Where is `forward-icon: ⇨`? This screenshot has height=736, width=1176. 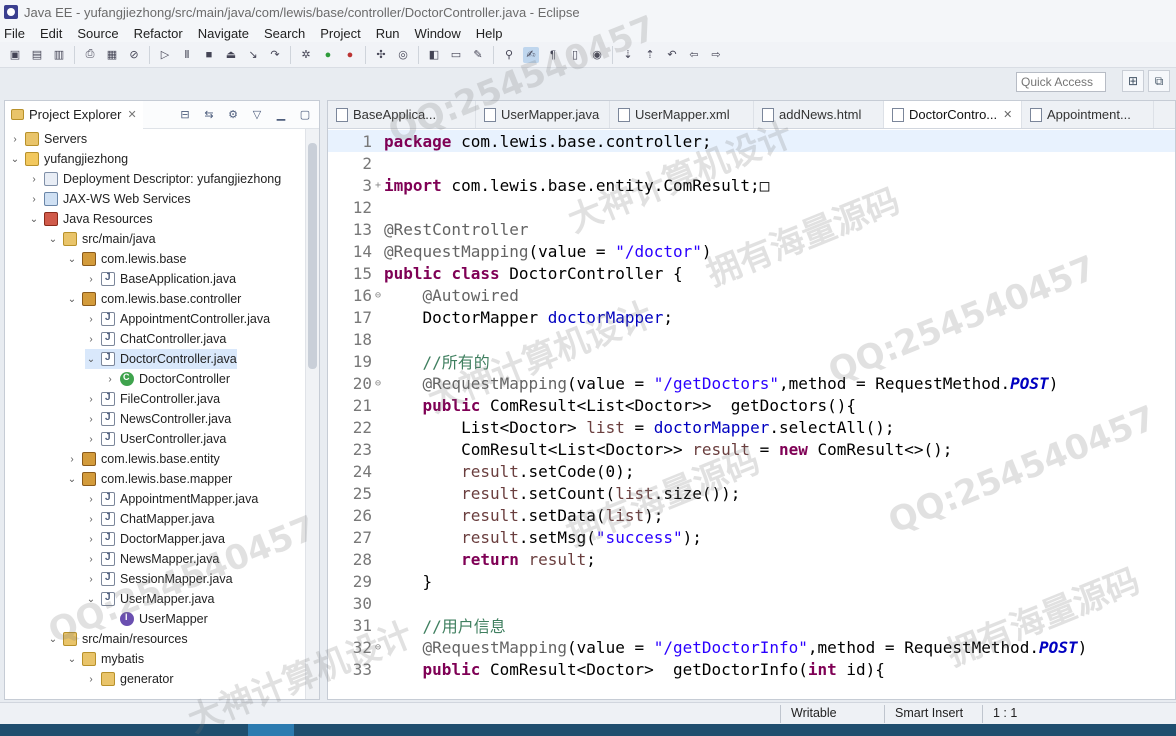 forward-icon: ⇨ is located at coordinates (716, 55).